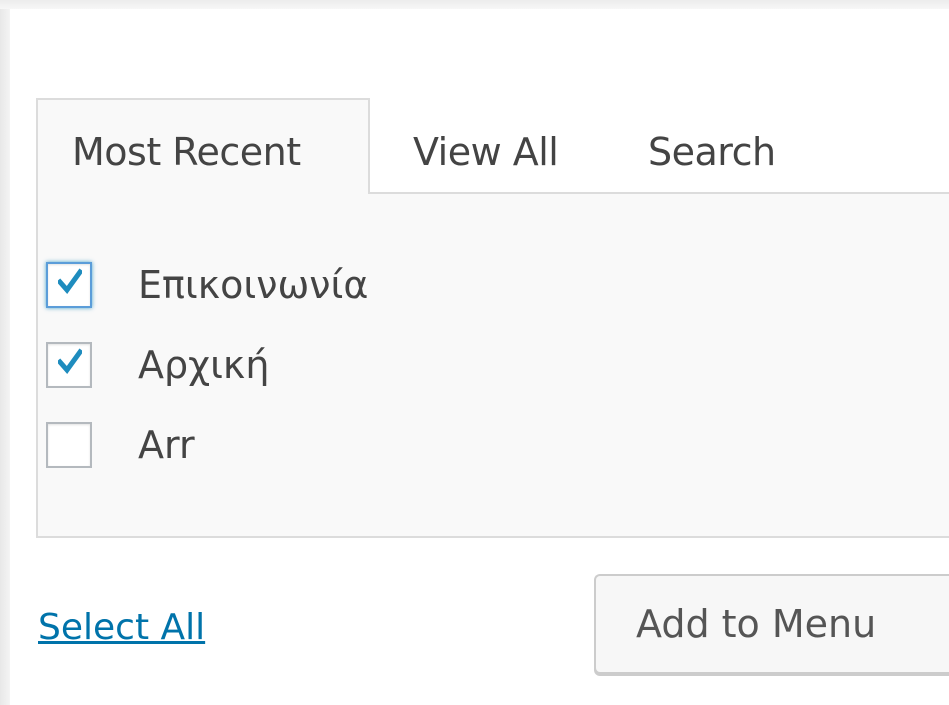  What do you see at coordinates (203, 146) in the screenshot?
I see `tab-most-recent: Most Recent` at bounding box center [203, 146].